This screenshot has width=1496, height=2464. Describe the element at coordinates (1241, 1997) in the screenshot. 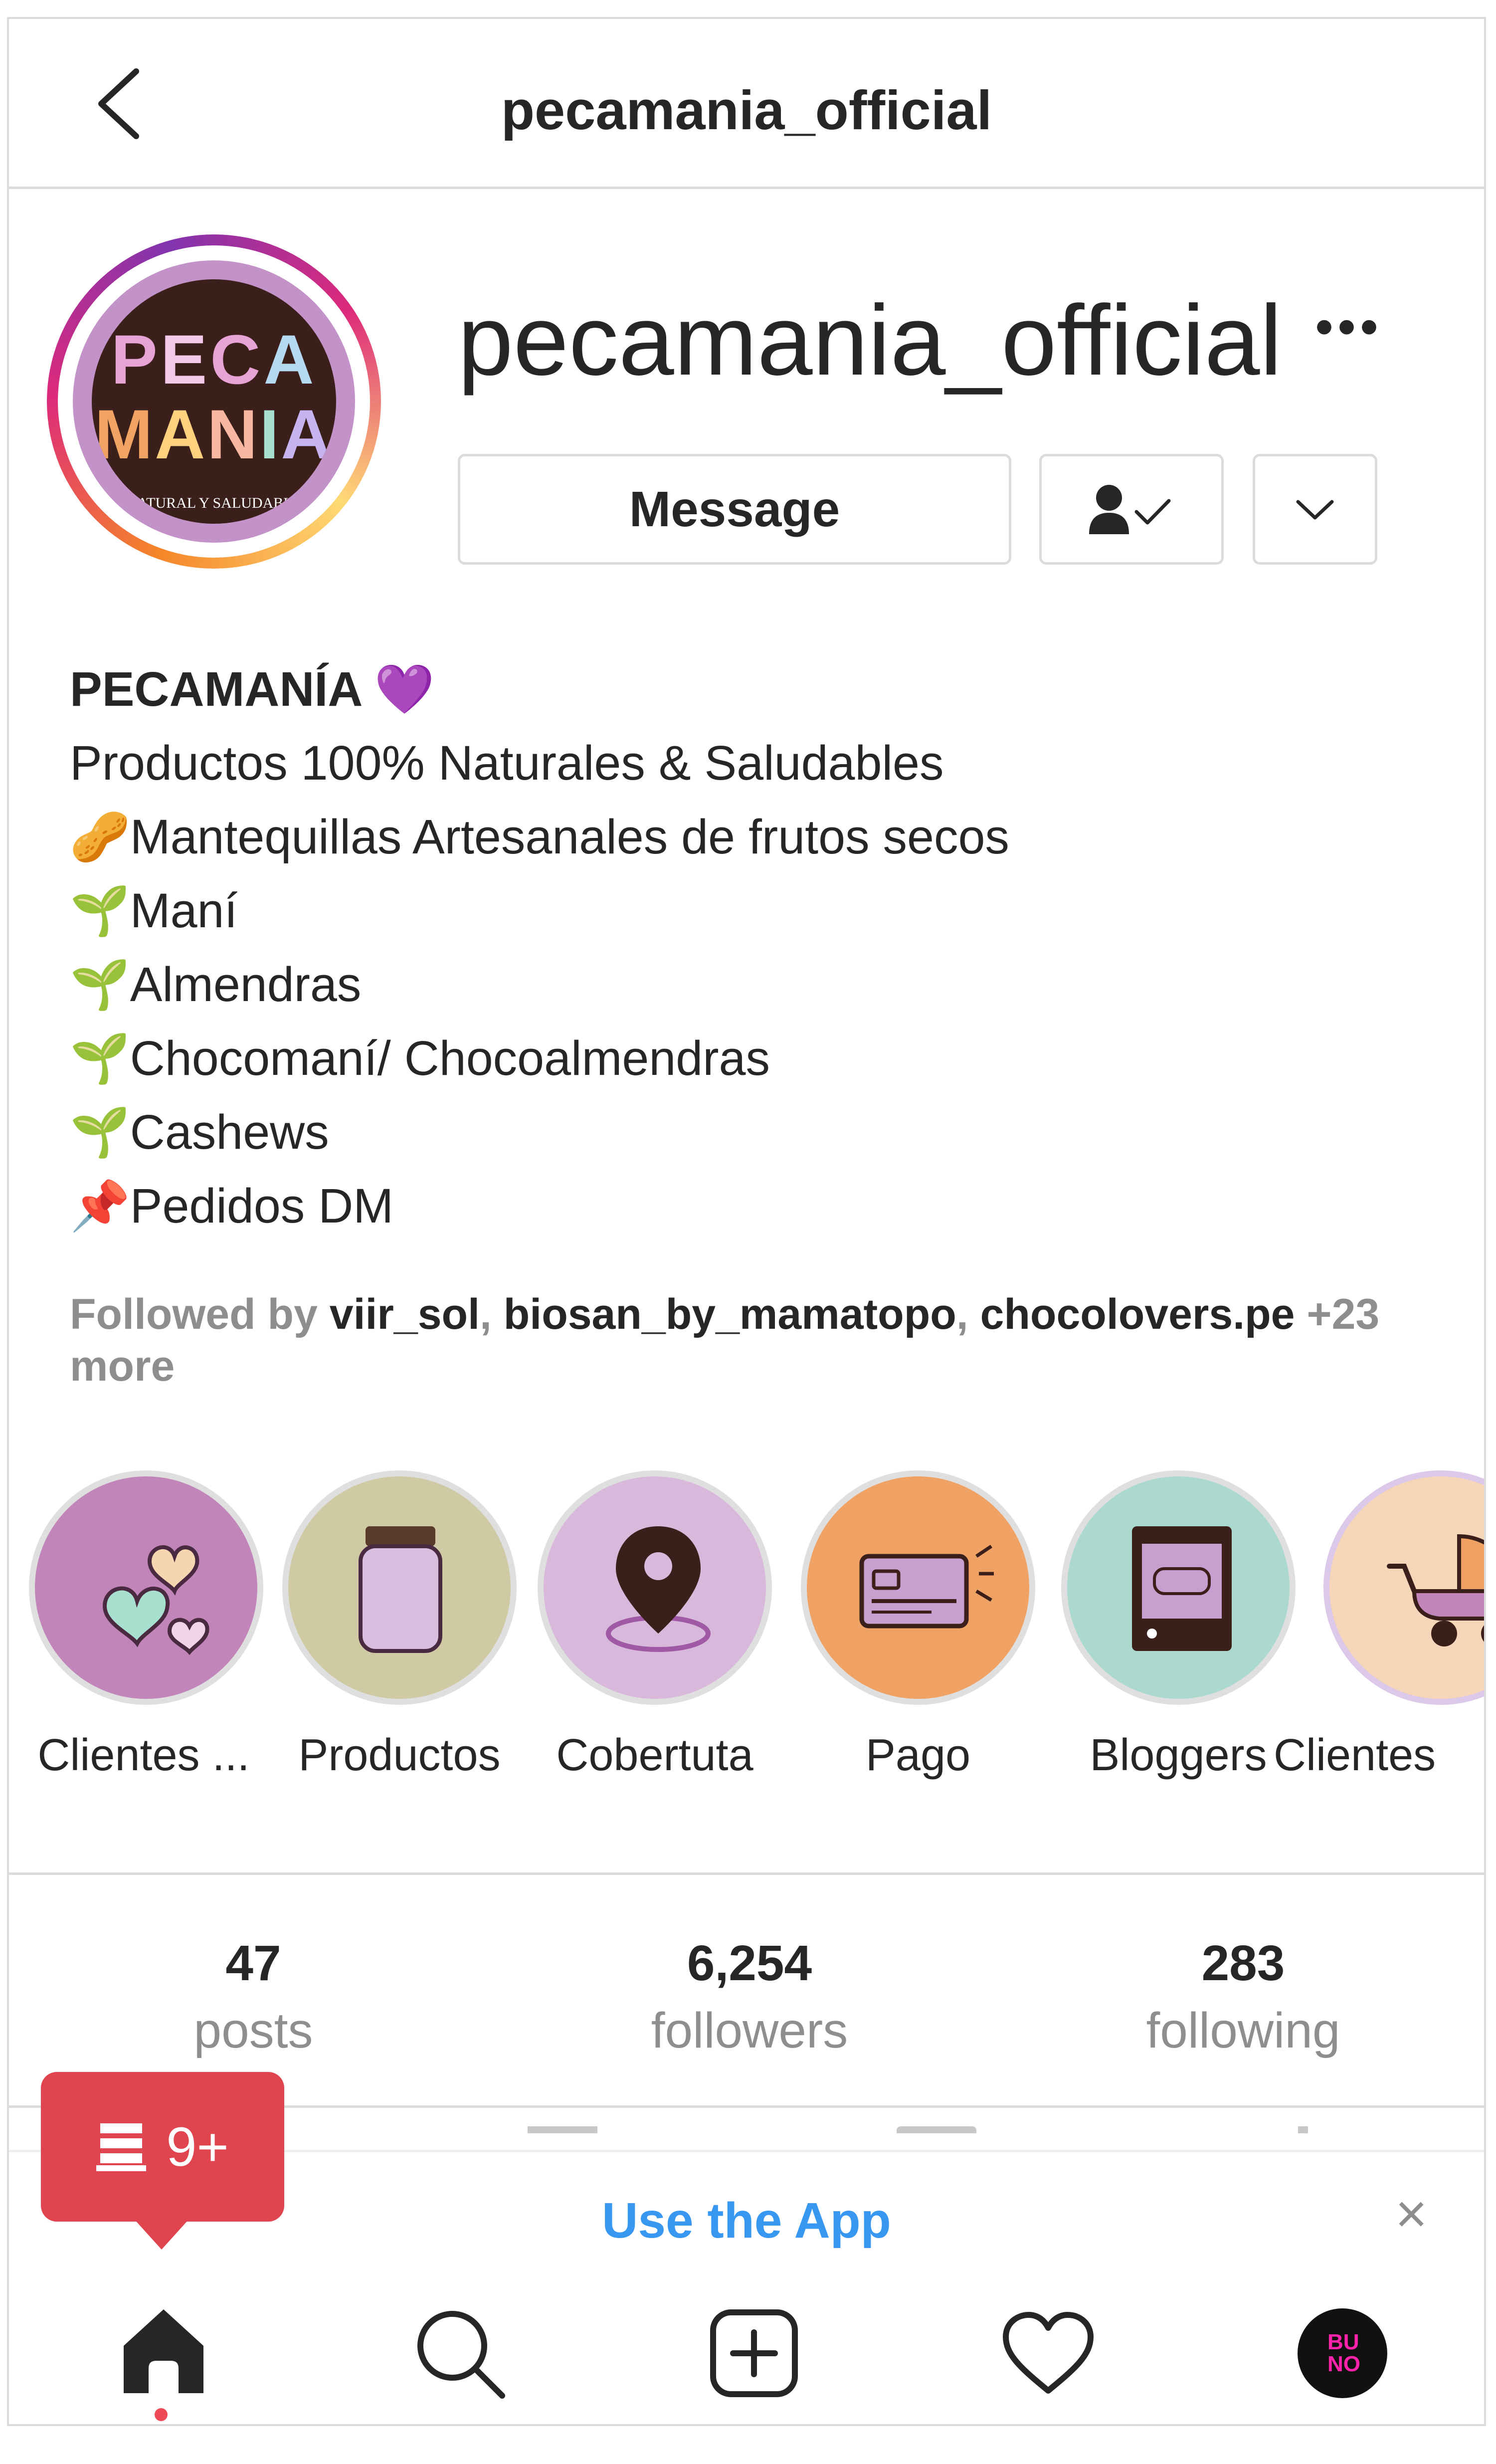

I see `stat-following: 283 following` at that location.